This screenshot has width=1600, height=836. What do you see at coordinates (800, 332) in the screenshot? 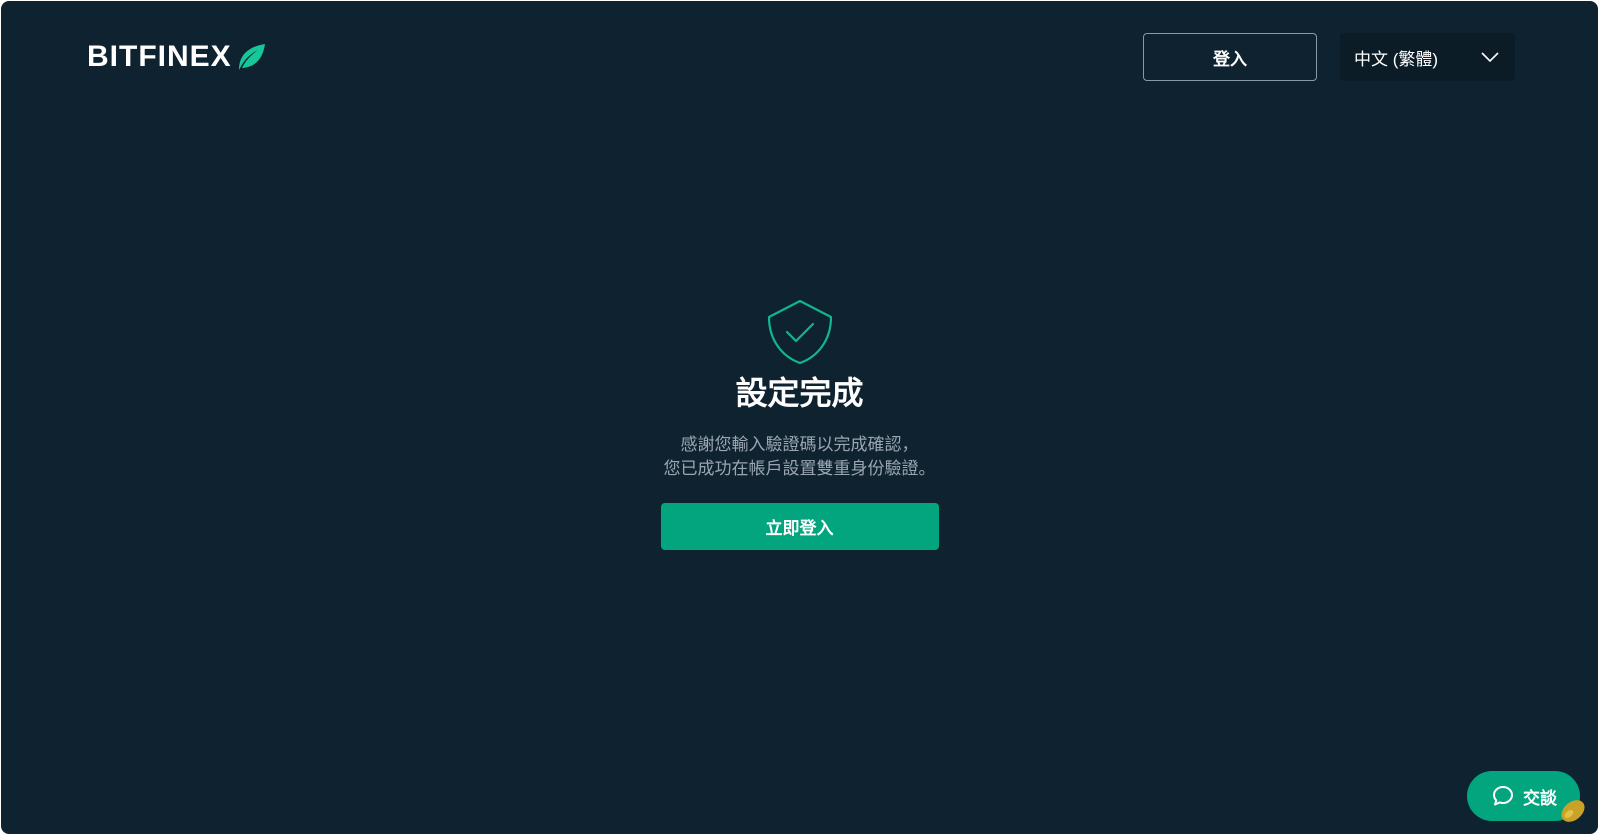
I see `shield-check-icon` at bounding box center [800, 332].